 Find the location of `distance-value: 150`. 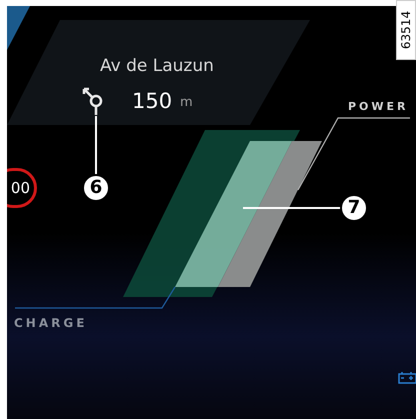

distance-value: 150 is located at coordinates (152, 101).